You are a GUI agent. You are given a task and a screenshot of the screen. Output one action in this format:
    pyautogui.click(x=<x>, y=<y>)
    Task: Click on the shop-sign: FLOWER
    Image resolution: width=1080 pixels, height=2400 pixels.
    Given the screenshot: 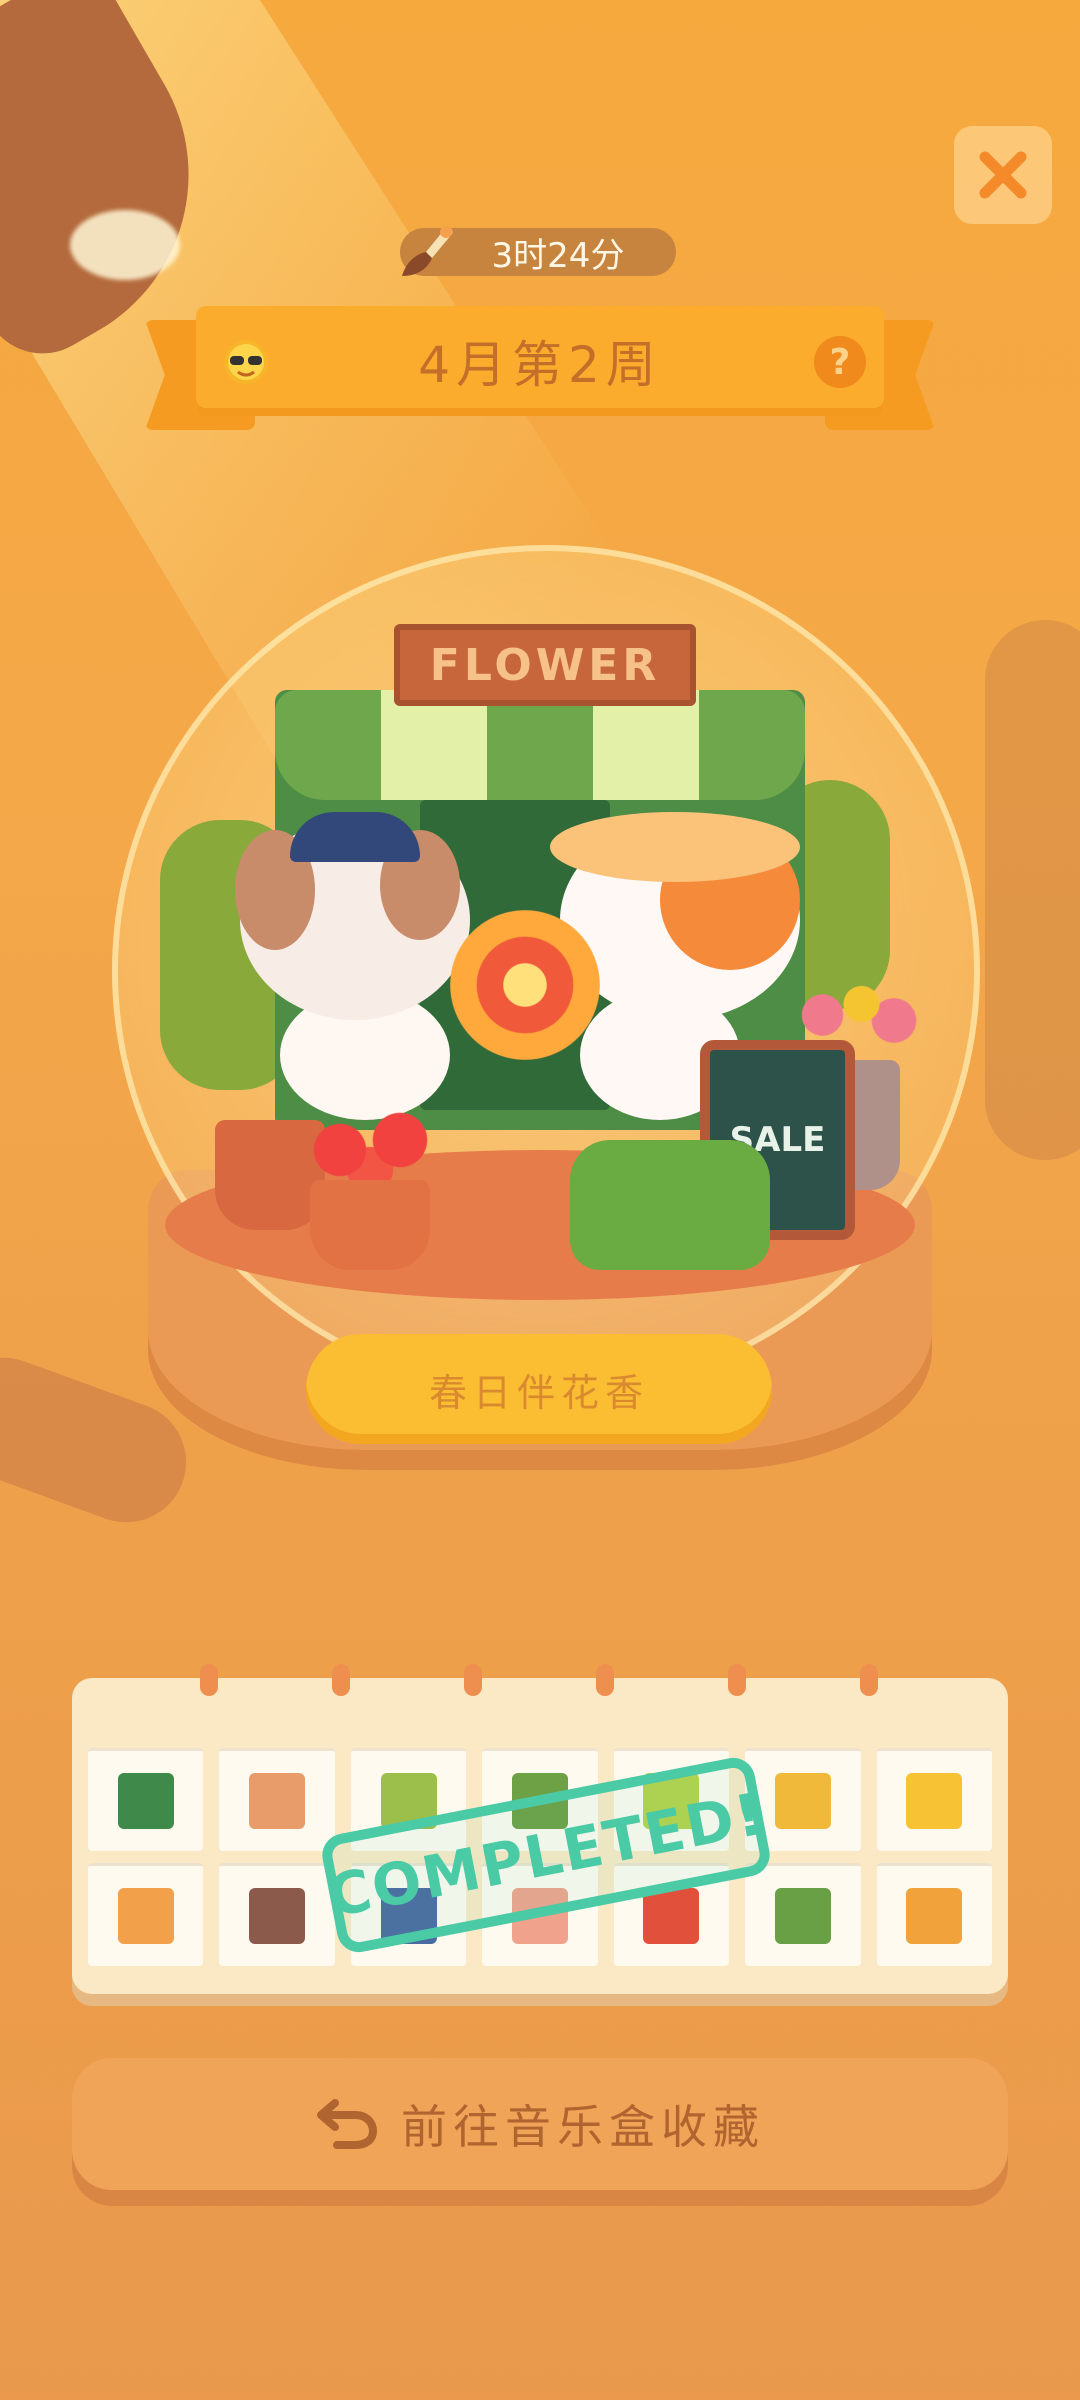 What is the action you would take?
    pyautogui.click(x=545, y=665)
    